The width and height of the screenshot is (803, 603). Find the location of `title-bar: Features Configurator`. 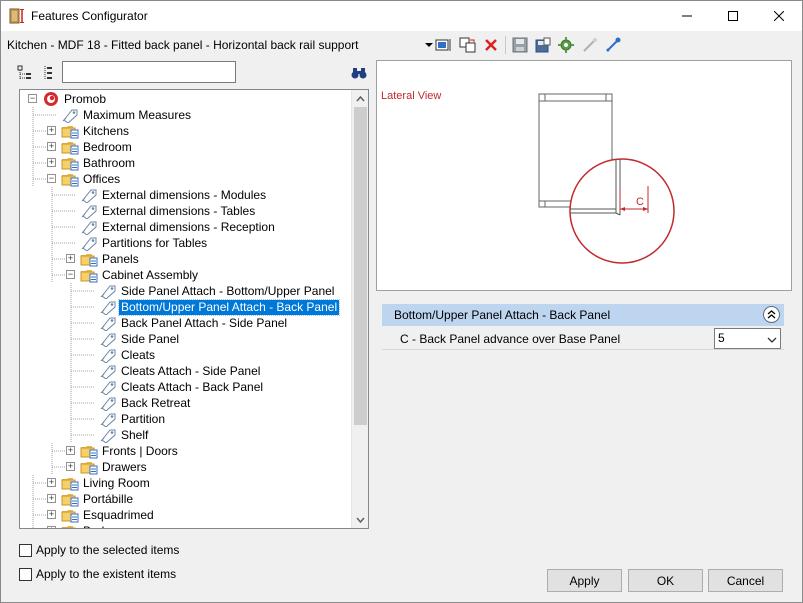

title-bar: Features Configurator is located at coordinates (401, 16).